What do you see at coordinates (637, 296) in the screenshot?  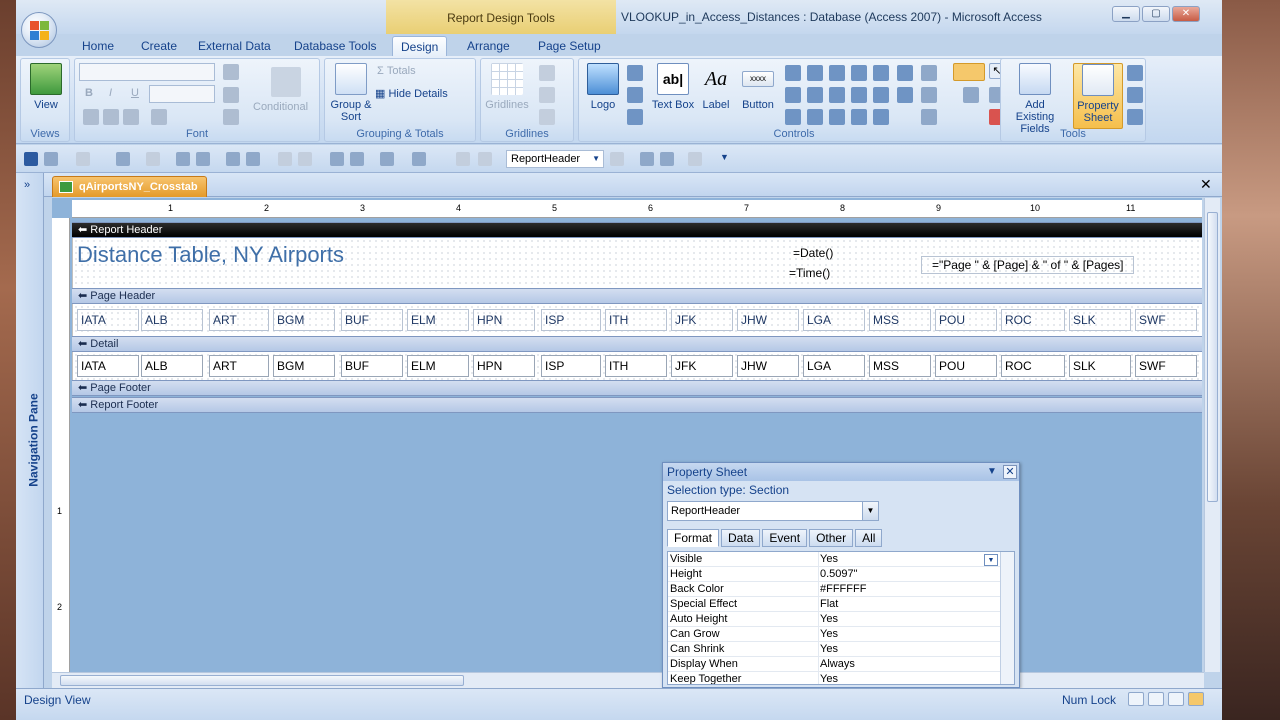 I see `section-bar-page-header: ⬅ Page Header` at bounding box center [637, 296].